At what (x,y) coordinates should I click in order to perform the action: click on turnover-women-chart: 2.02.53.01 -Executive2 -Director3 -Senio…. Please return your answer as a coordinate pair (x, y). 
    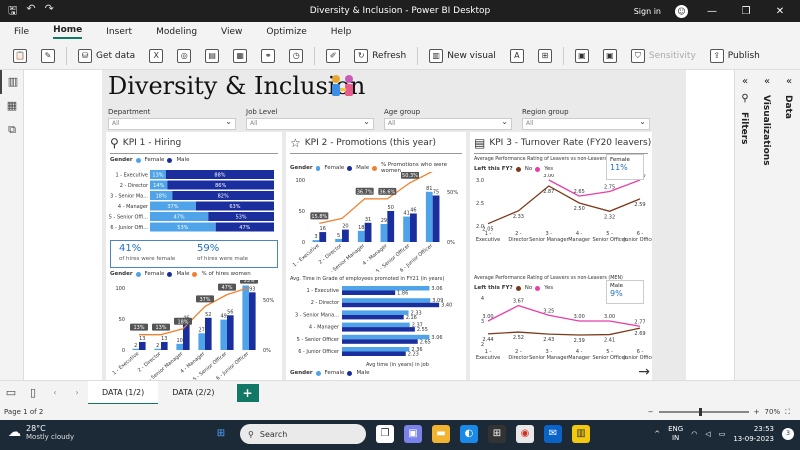
    Looking at the image, I should click on (561, 215).